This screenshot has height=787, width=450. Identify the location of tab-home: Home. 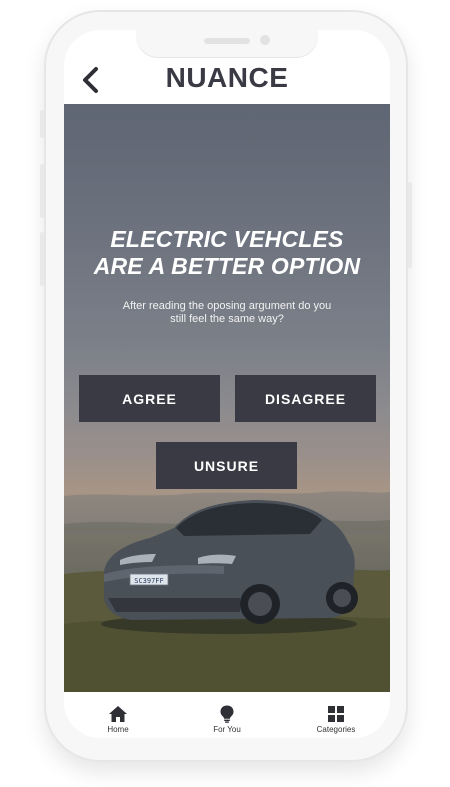
(118, 715).